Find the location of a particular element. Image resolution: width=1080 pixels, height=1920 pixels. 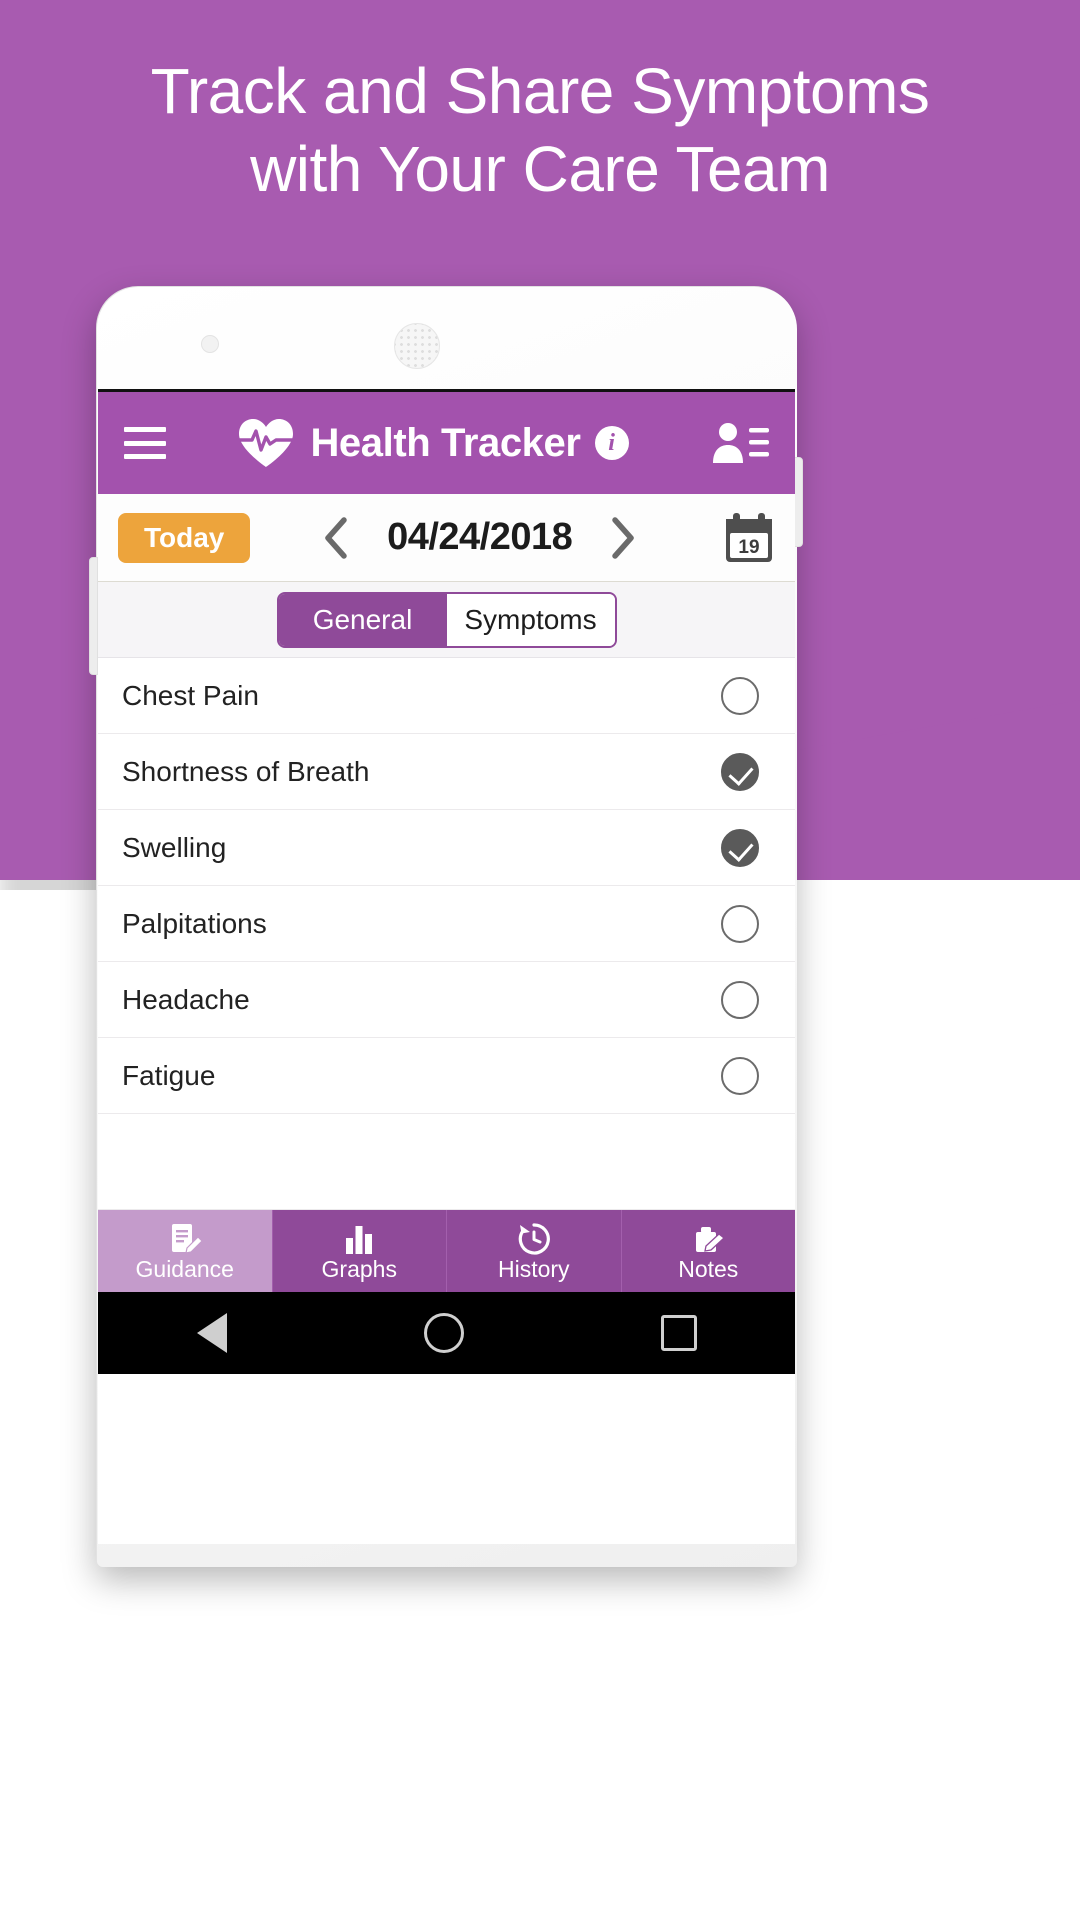

android-system-nav is located at coordinates (446, 1333).